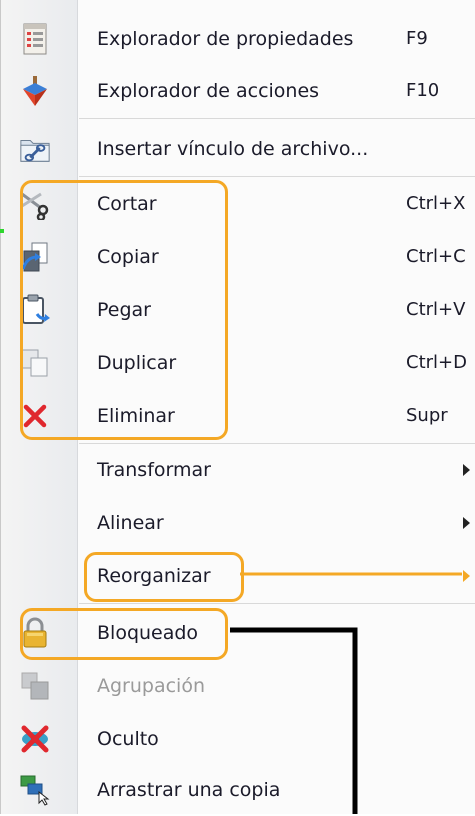 This screenshot has height=816, width=475. I want to click on menu-item-shortcut: Ctrl+C, so click(436, 256).